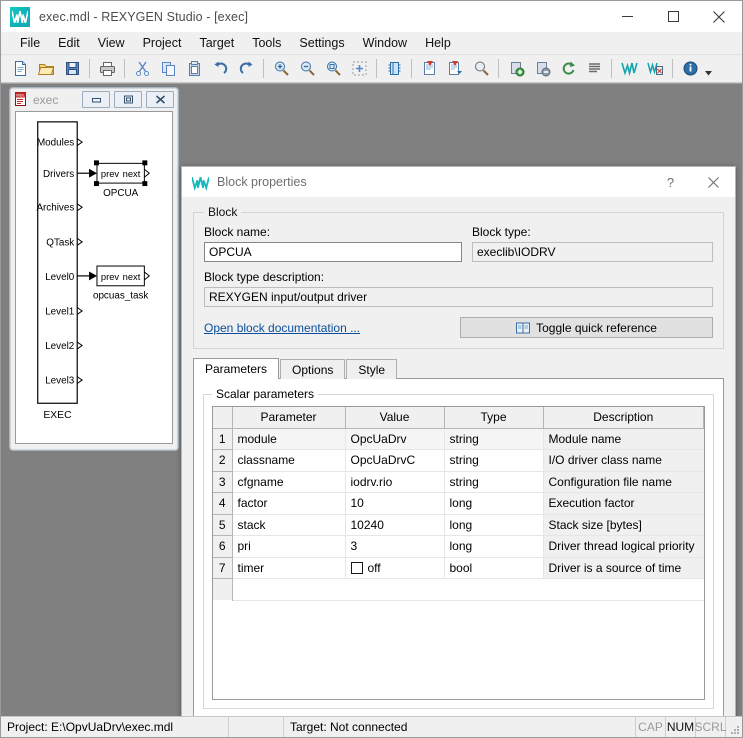  I want to click on open-folder-icon, so click(46, 69).